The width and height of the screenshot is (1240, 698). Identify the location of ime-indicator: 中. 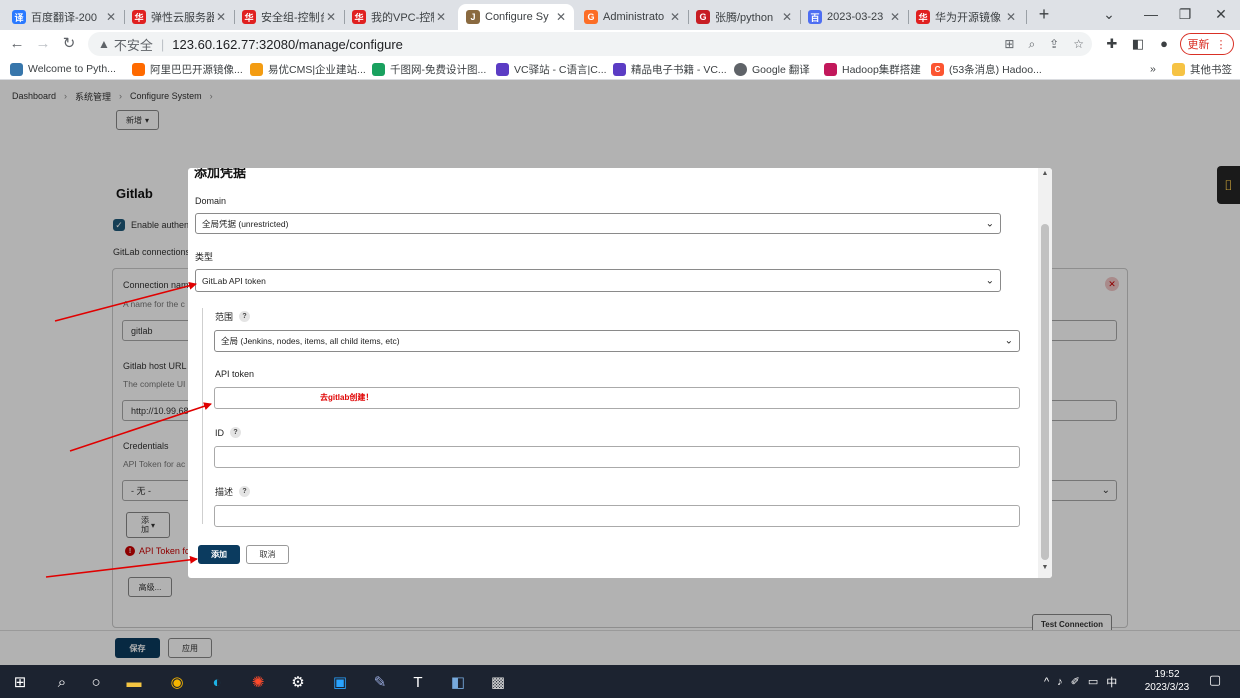
(1111, 682).